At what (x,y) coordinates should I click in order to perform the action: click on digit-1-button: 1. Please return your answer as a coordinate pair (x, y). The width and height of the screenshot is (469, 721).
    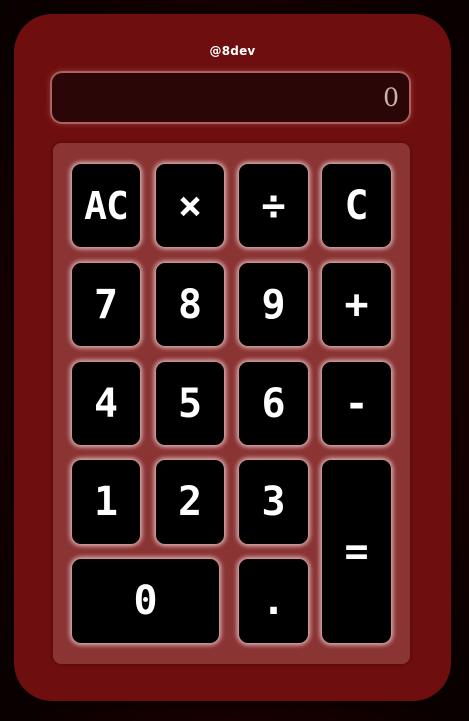
    Looking at the image, I should click on (106, 502).